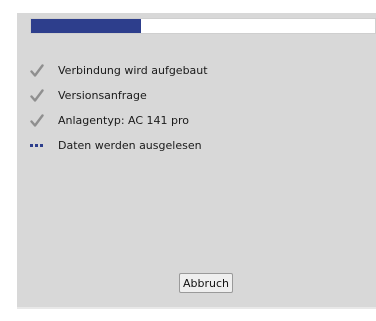 This screenshot has height=321, width=376. Describe the element at coordinates (206, 283) in the screenshot. I see `cancel-button: Abbruch` at that location.